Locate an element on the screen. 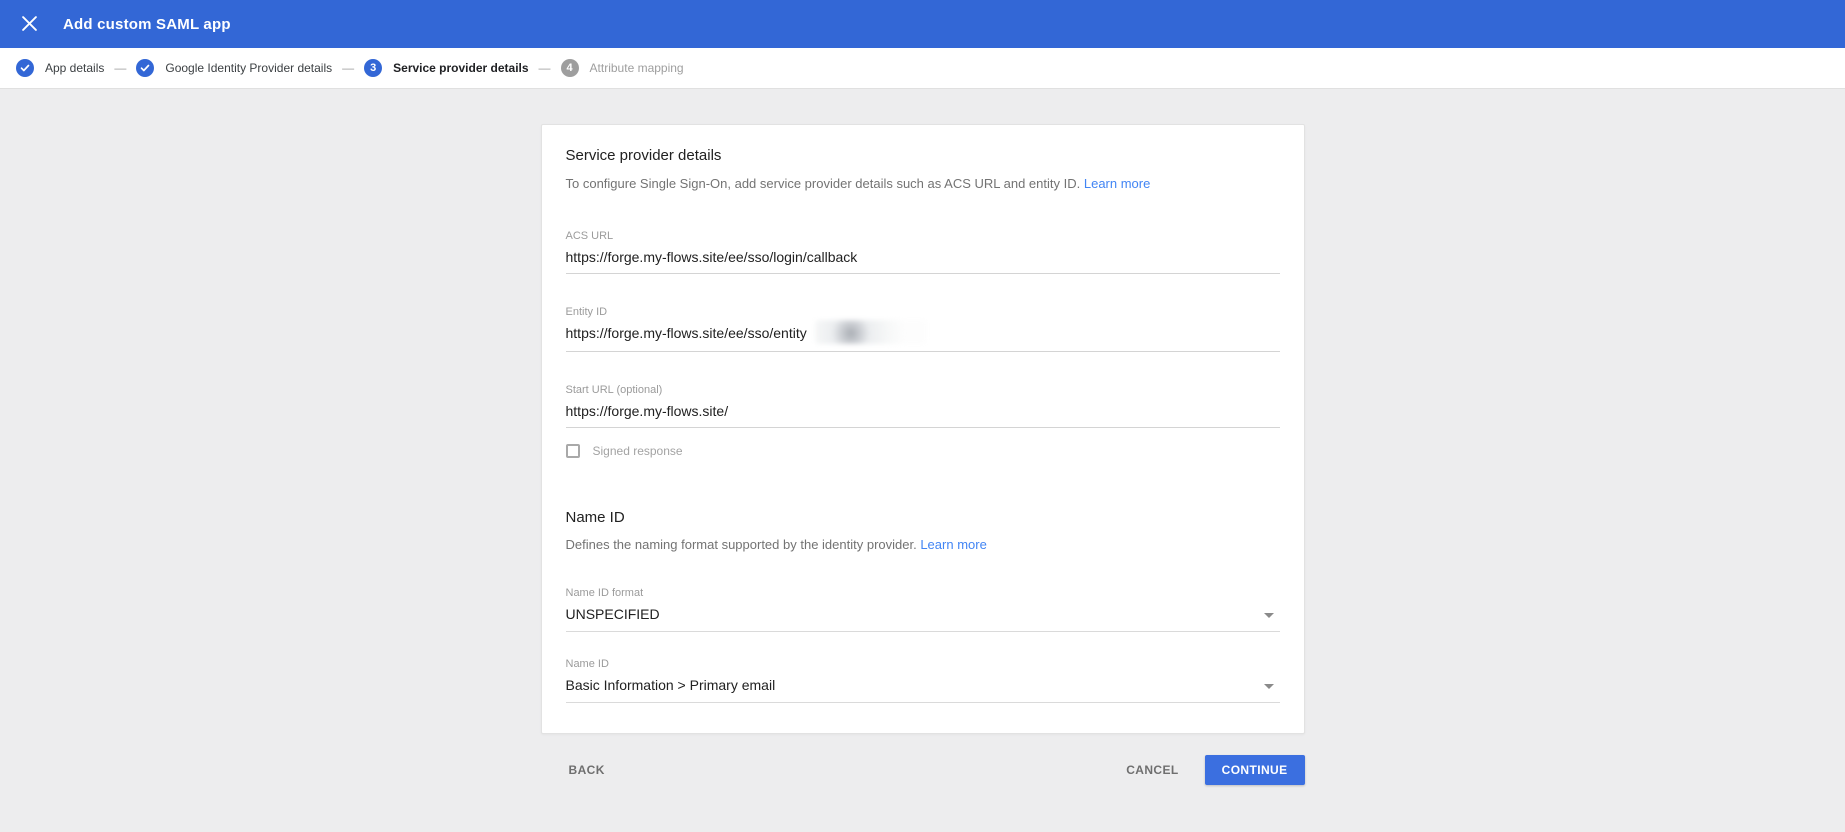 The height and width of the screenshot is (832, 1845). name-id-format-label: Name ID format is located at coordinates (604, 593).